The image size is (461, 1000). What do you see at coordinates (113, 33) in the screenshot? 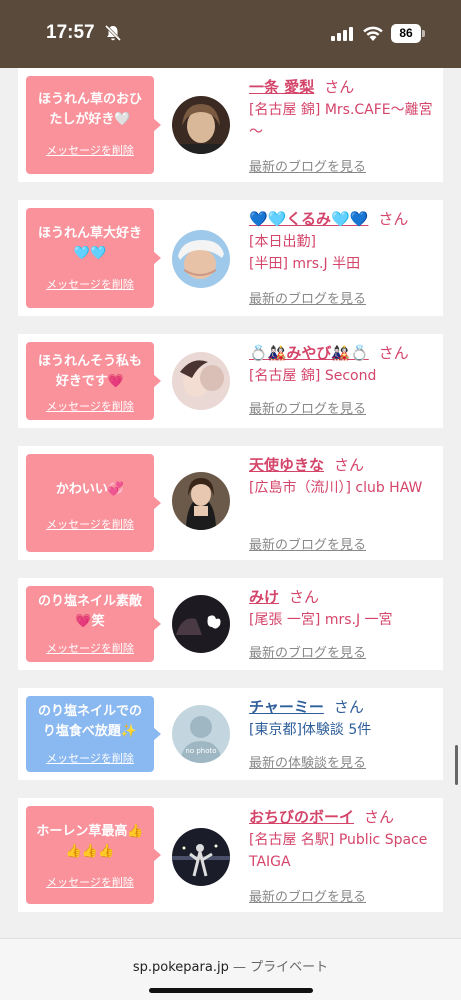
I see `bell-muted-icon` at bounding box center [113, 33].